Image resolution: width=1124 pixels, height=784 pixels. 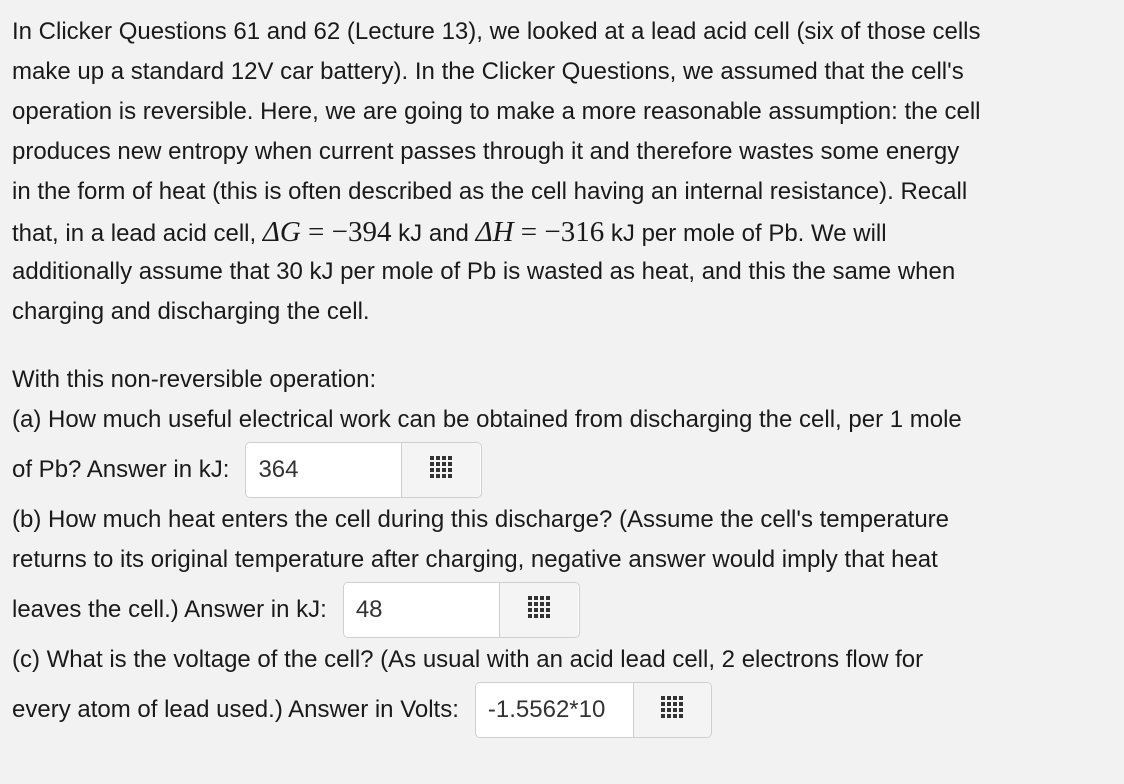 I want to click on question-b-palette-button, so click(x=538, y=610).